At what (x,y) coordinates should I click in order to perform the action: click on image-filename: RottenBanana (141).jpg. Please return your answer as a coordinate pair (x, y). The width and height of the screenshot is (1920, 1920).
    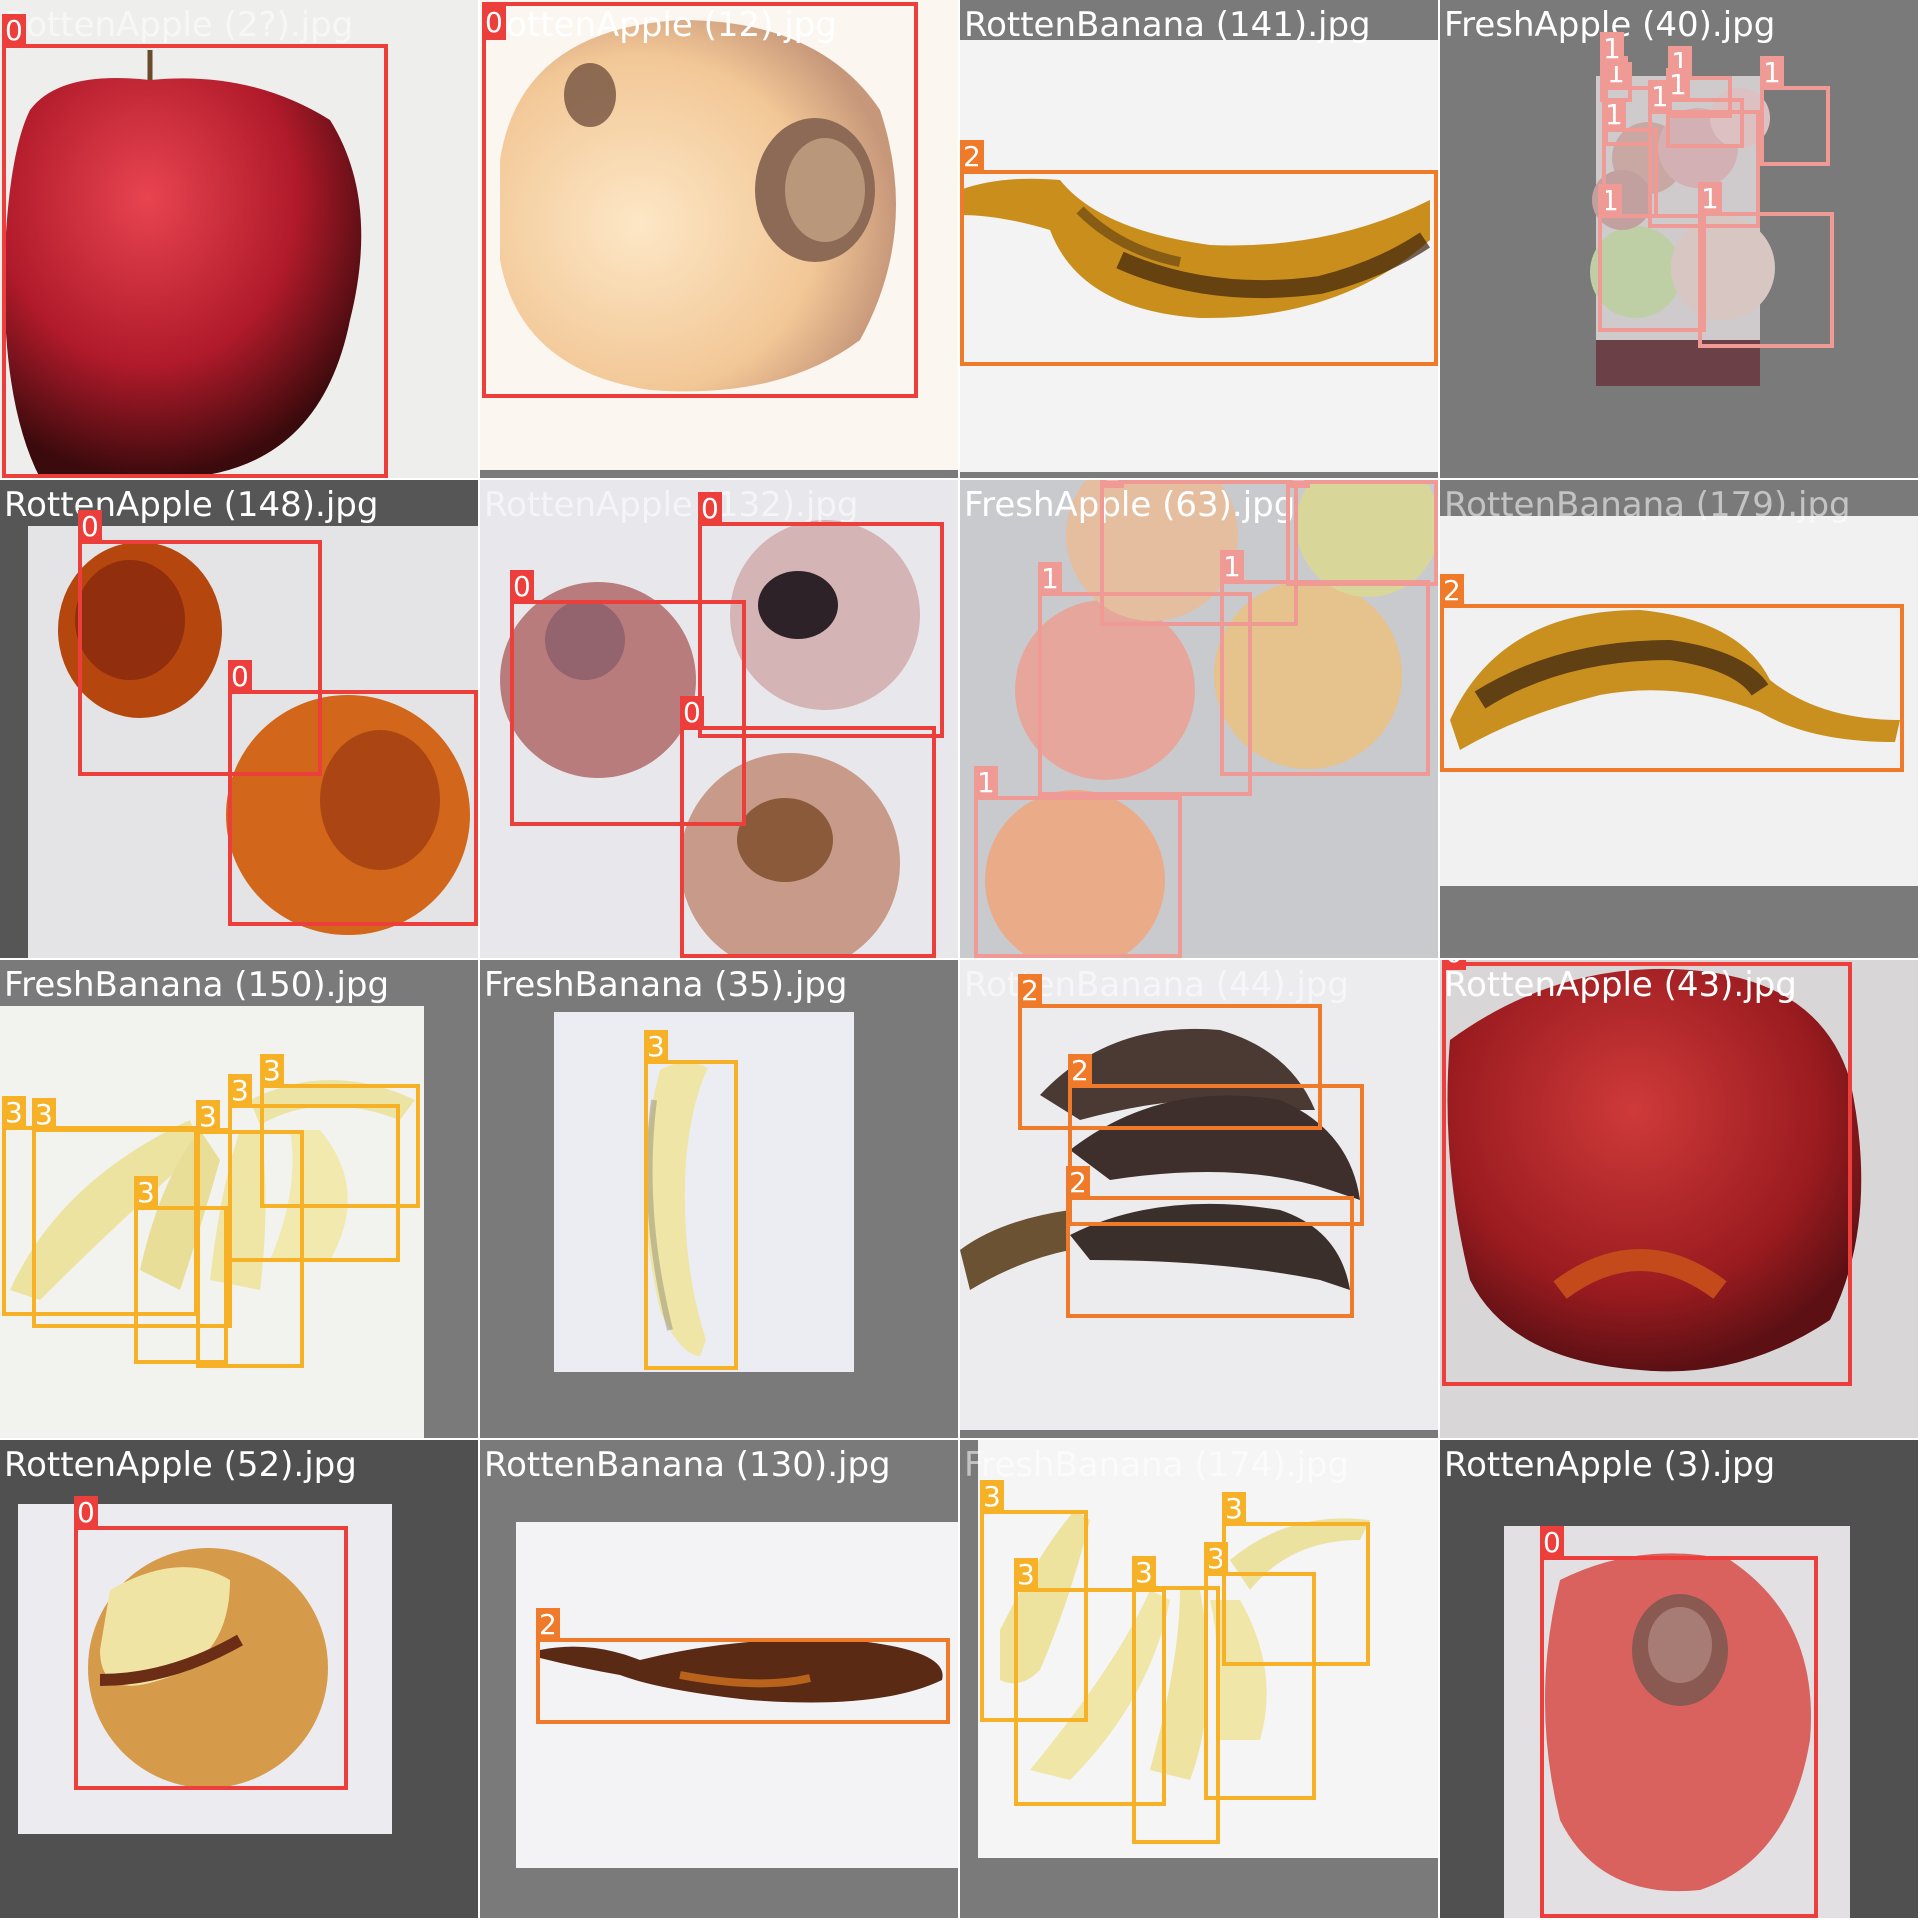
    Looking at the image, I should click on (1167, 25).